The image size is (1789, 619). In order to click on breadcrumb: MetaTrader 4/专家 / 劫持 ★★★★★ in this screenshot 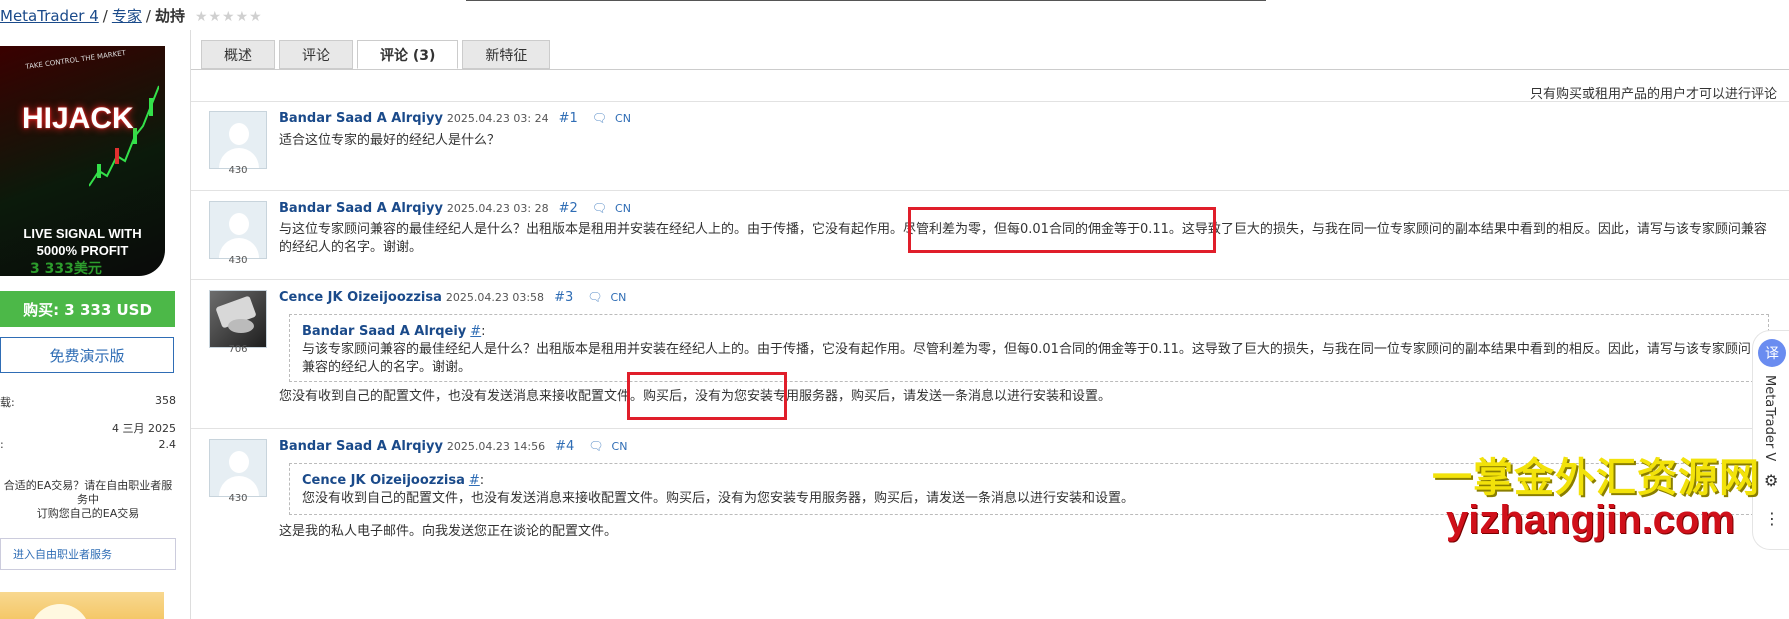, I will do `click(131, 15)`.